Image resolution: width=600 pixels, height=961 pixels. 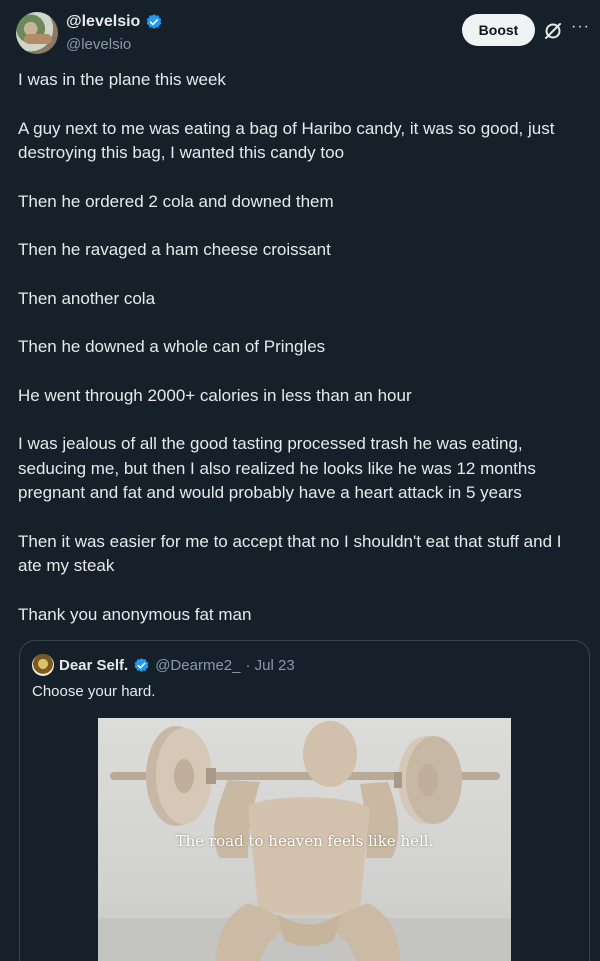 I want to click on author-handle: @levelsio, so click(x=98, y=44).